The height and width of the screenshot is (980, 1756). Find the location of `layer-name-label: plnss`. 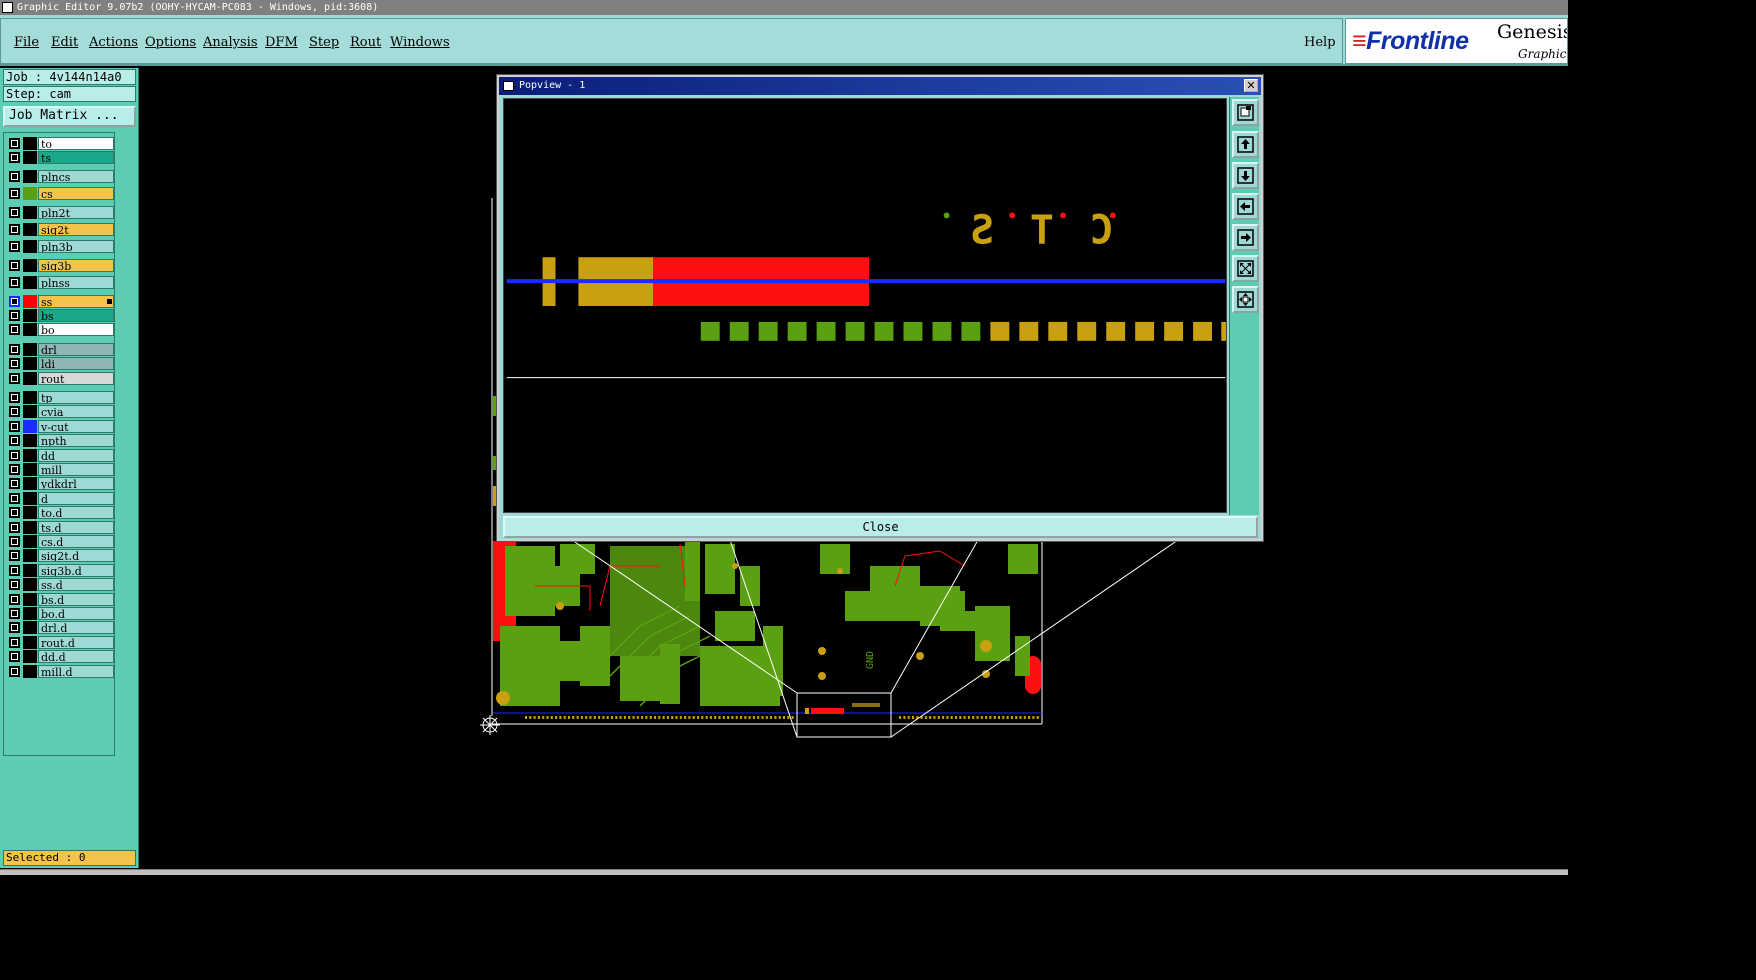

layer-name-label: plnss is located at coordinates (76, 283).